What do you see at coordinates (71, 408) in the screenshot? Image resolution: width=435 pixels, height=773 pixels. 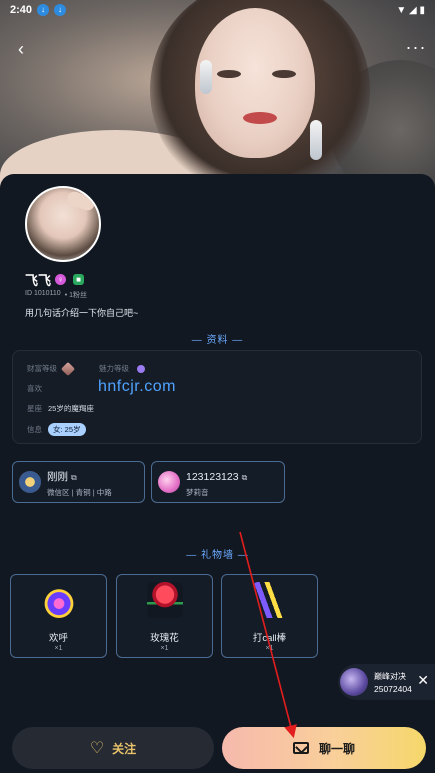 I see `constellation-value: 25岁的魔羯座` at bounding box center [71, 408].